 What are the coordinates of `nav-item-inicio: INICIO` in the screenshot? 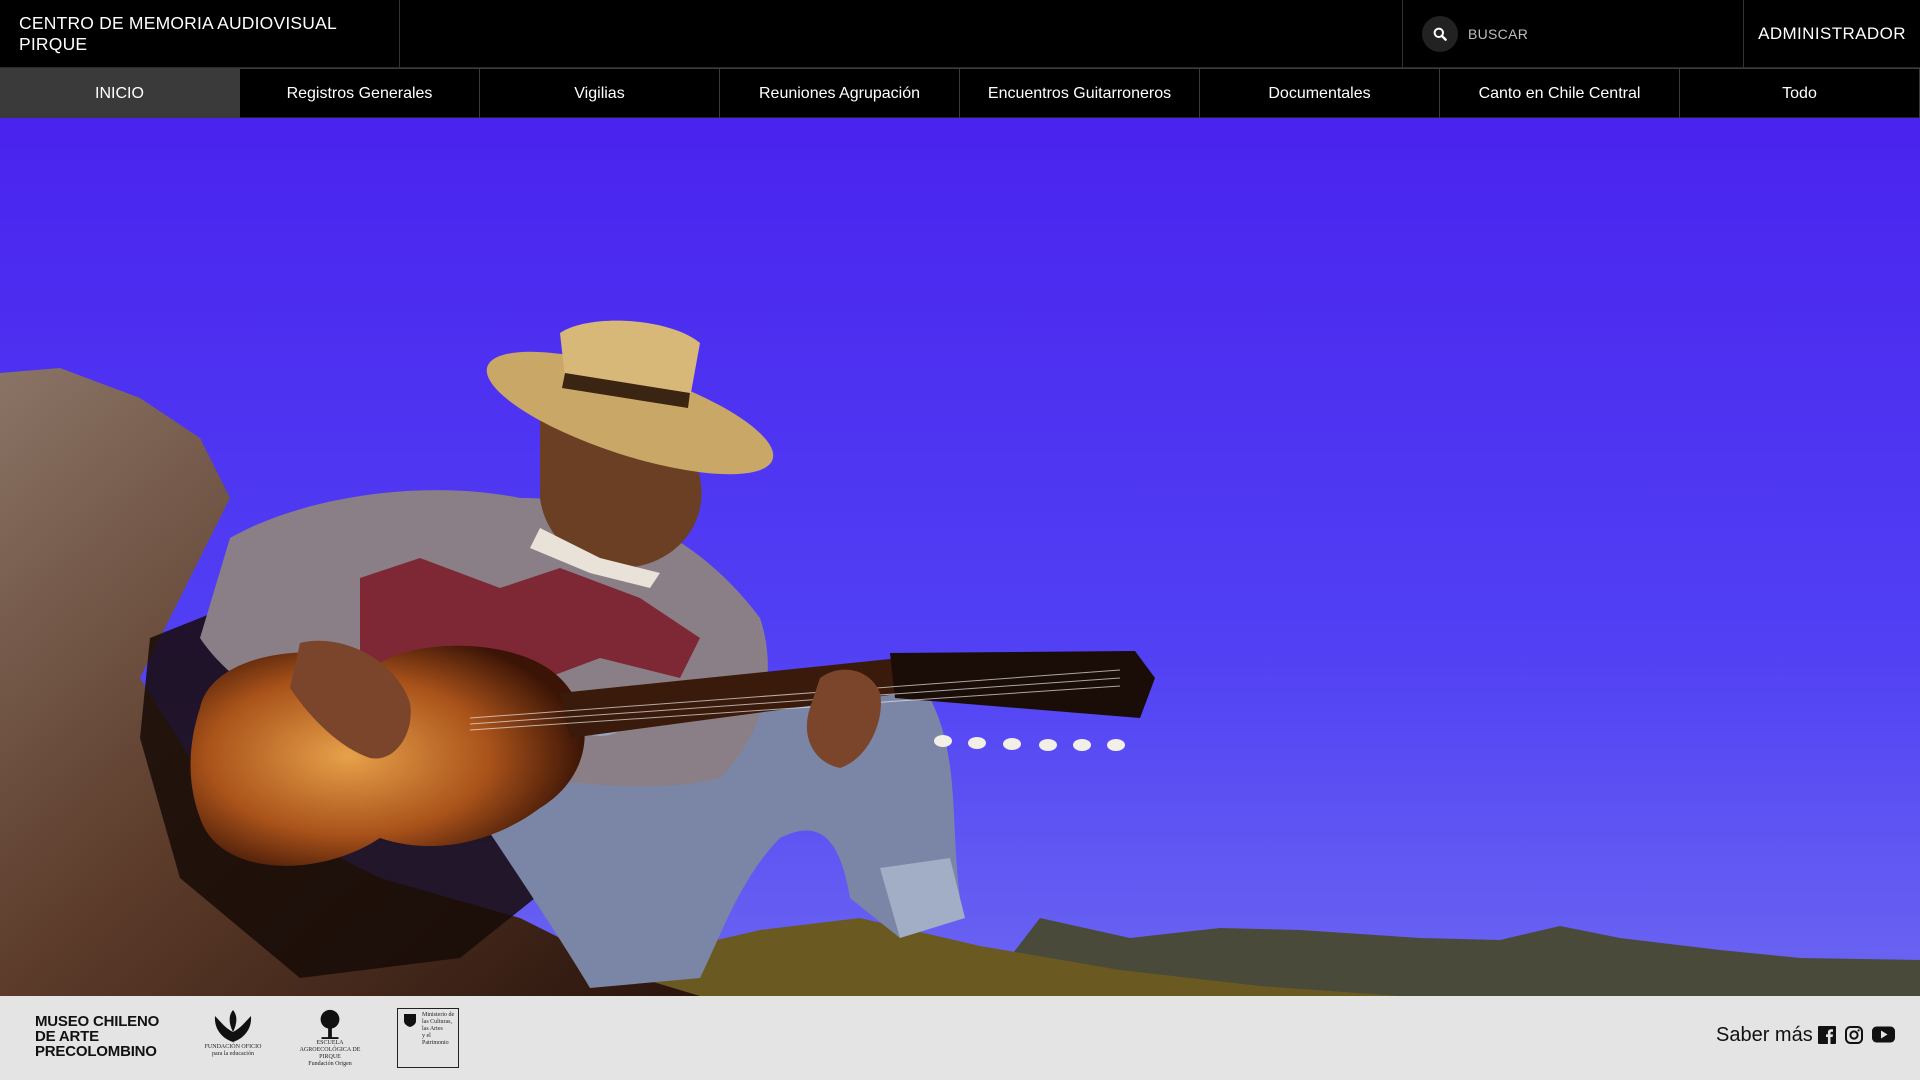 It's located at (120, 93).